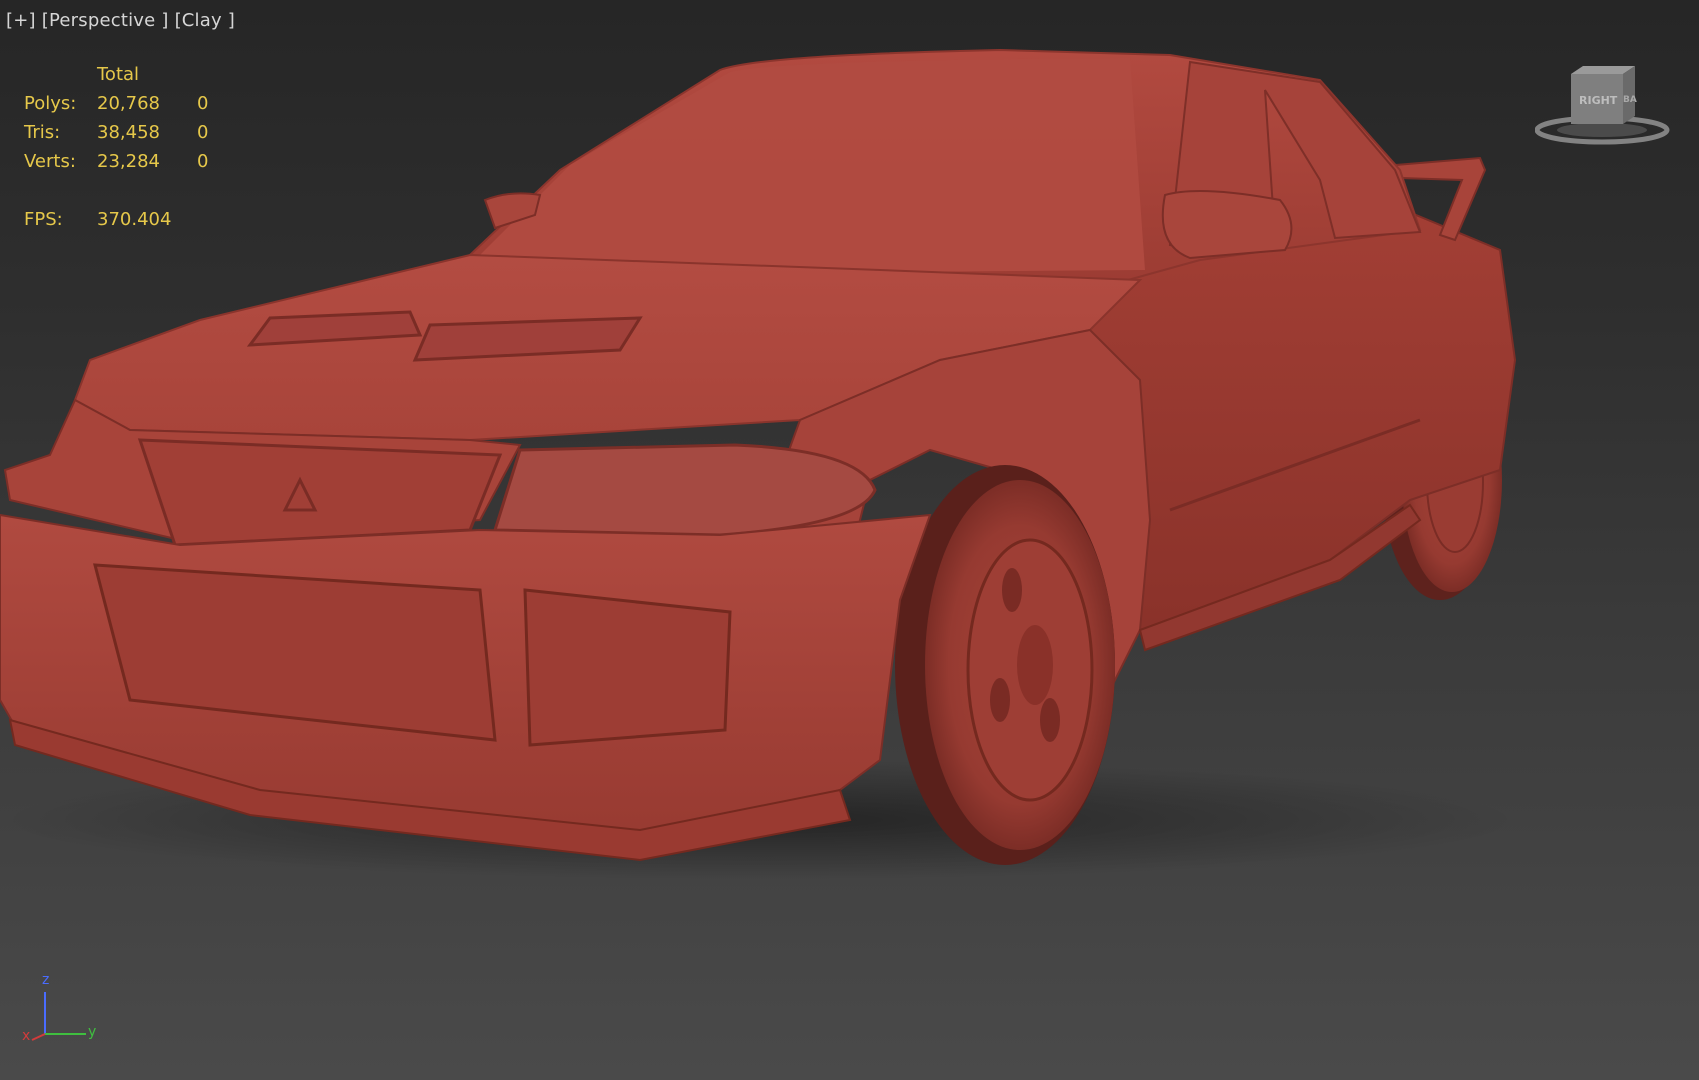 The height and width of the screenshot is (1080, 1699). What do you see at coordinates (1005, 665) in the screenshot?
I see `front-wheel` at bounding box center [1005, 665].